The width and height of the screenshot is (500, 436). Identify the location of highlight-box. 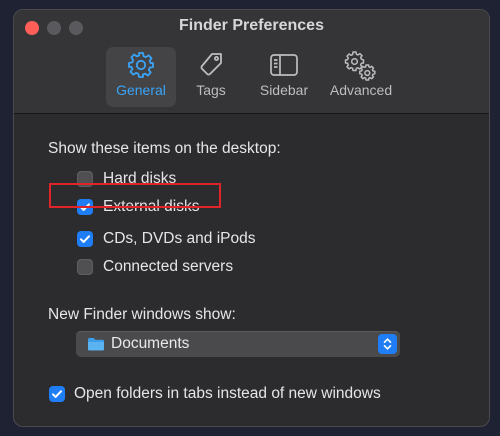
(135, 195).